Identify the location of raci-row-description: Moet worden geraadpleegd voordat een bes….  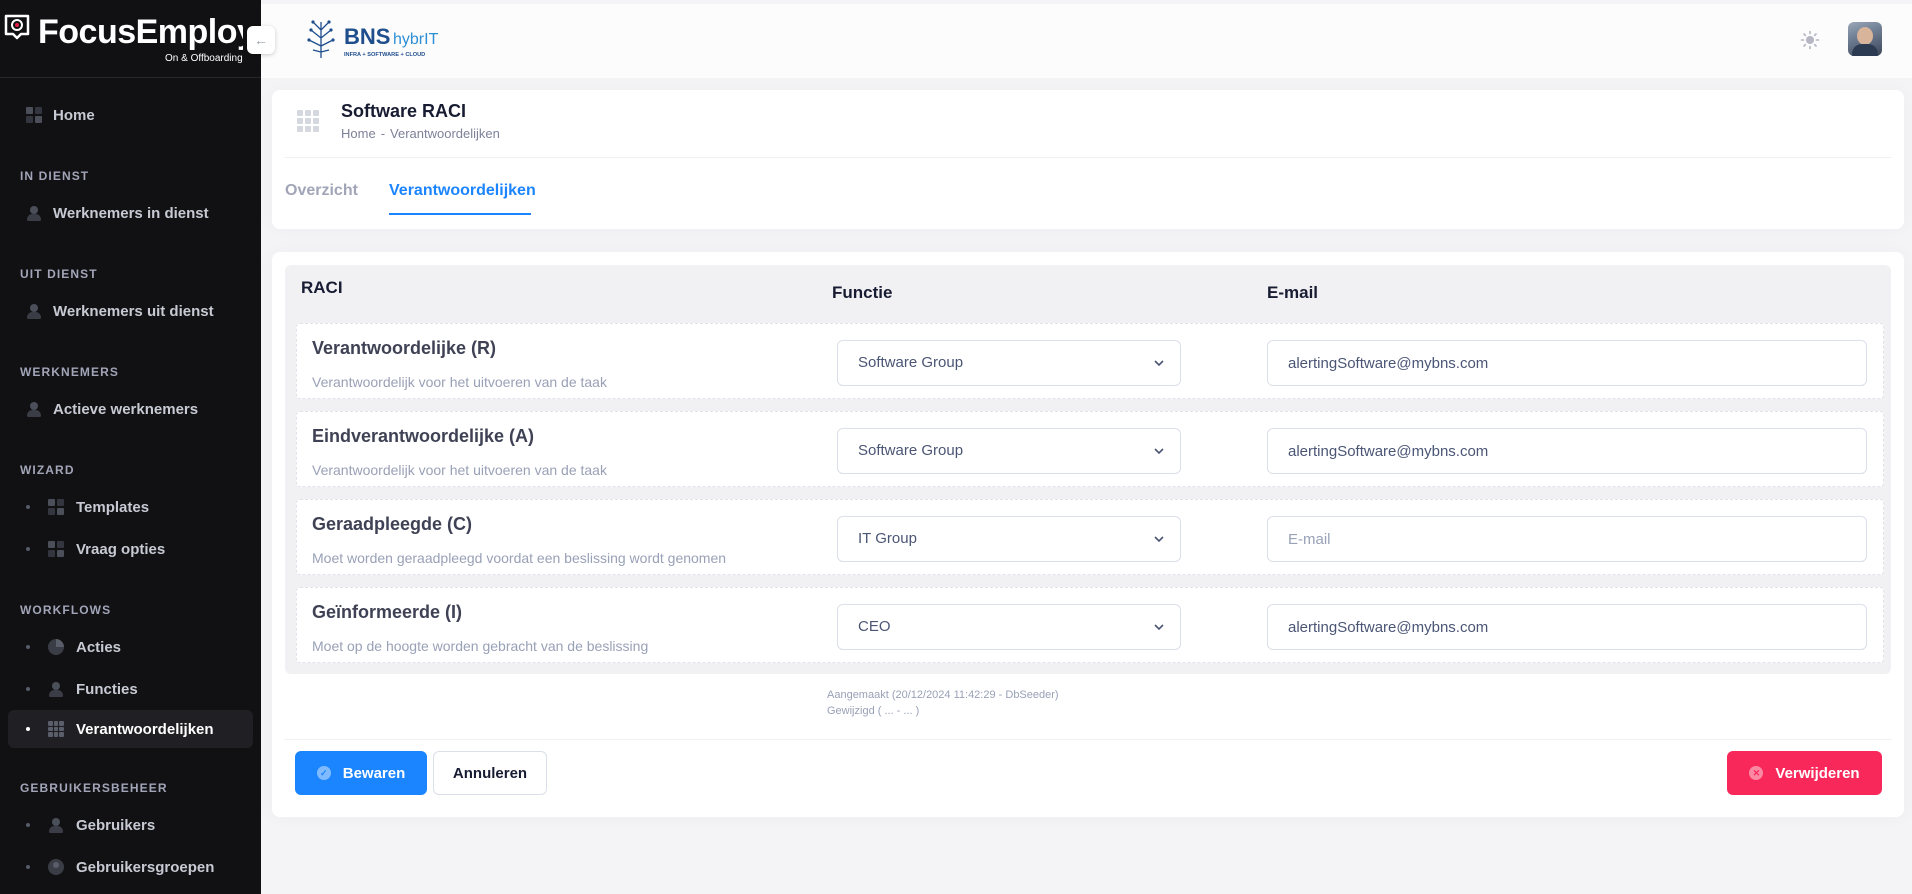
(519, 558).